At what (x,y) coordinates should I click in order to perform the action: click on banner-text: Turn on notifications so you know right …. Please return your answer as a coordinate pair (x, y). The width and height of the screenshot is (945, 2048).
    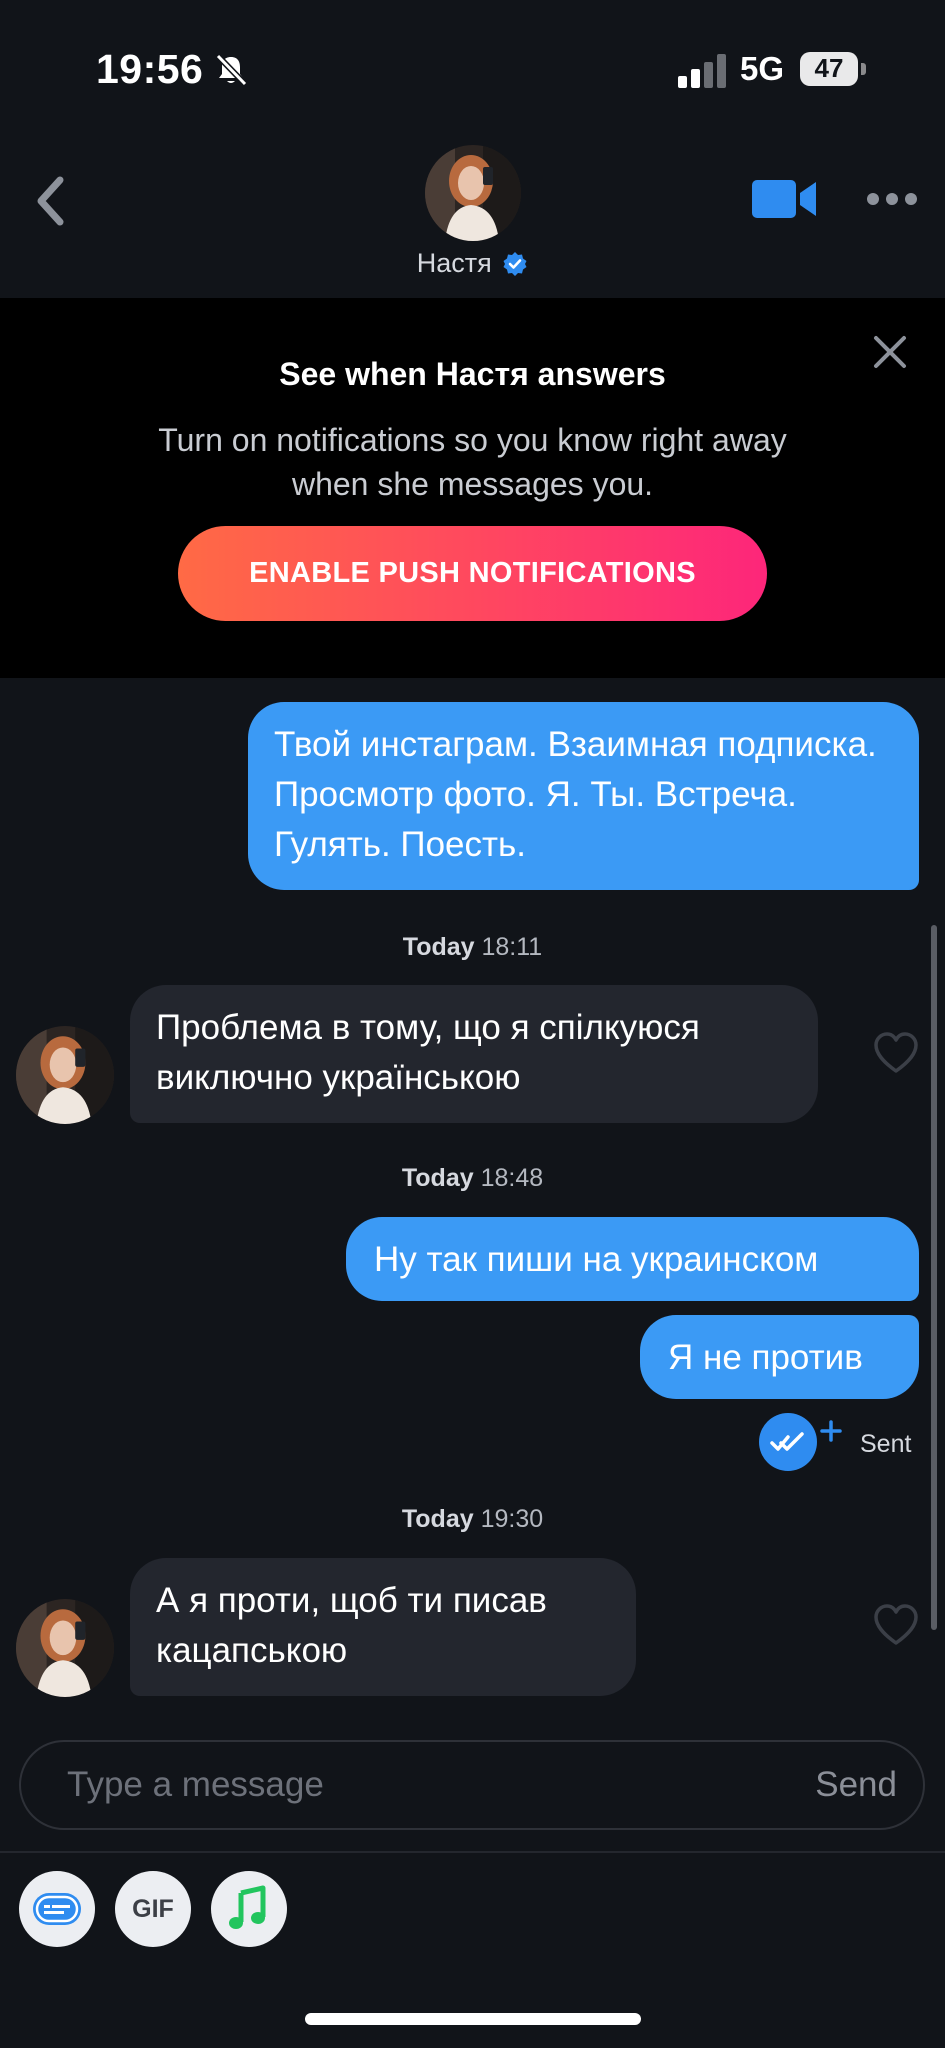
    Looking at the image, I should click on (472, 462).